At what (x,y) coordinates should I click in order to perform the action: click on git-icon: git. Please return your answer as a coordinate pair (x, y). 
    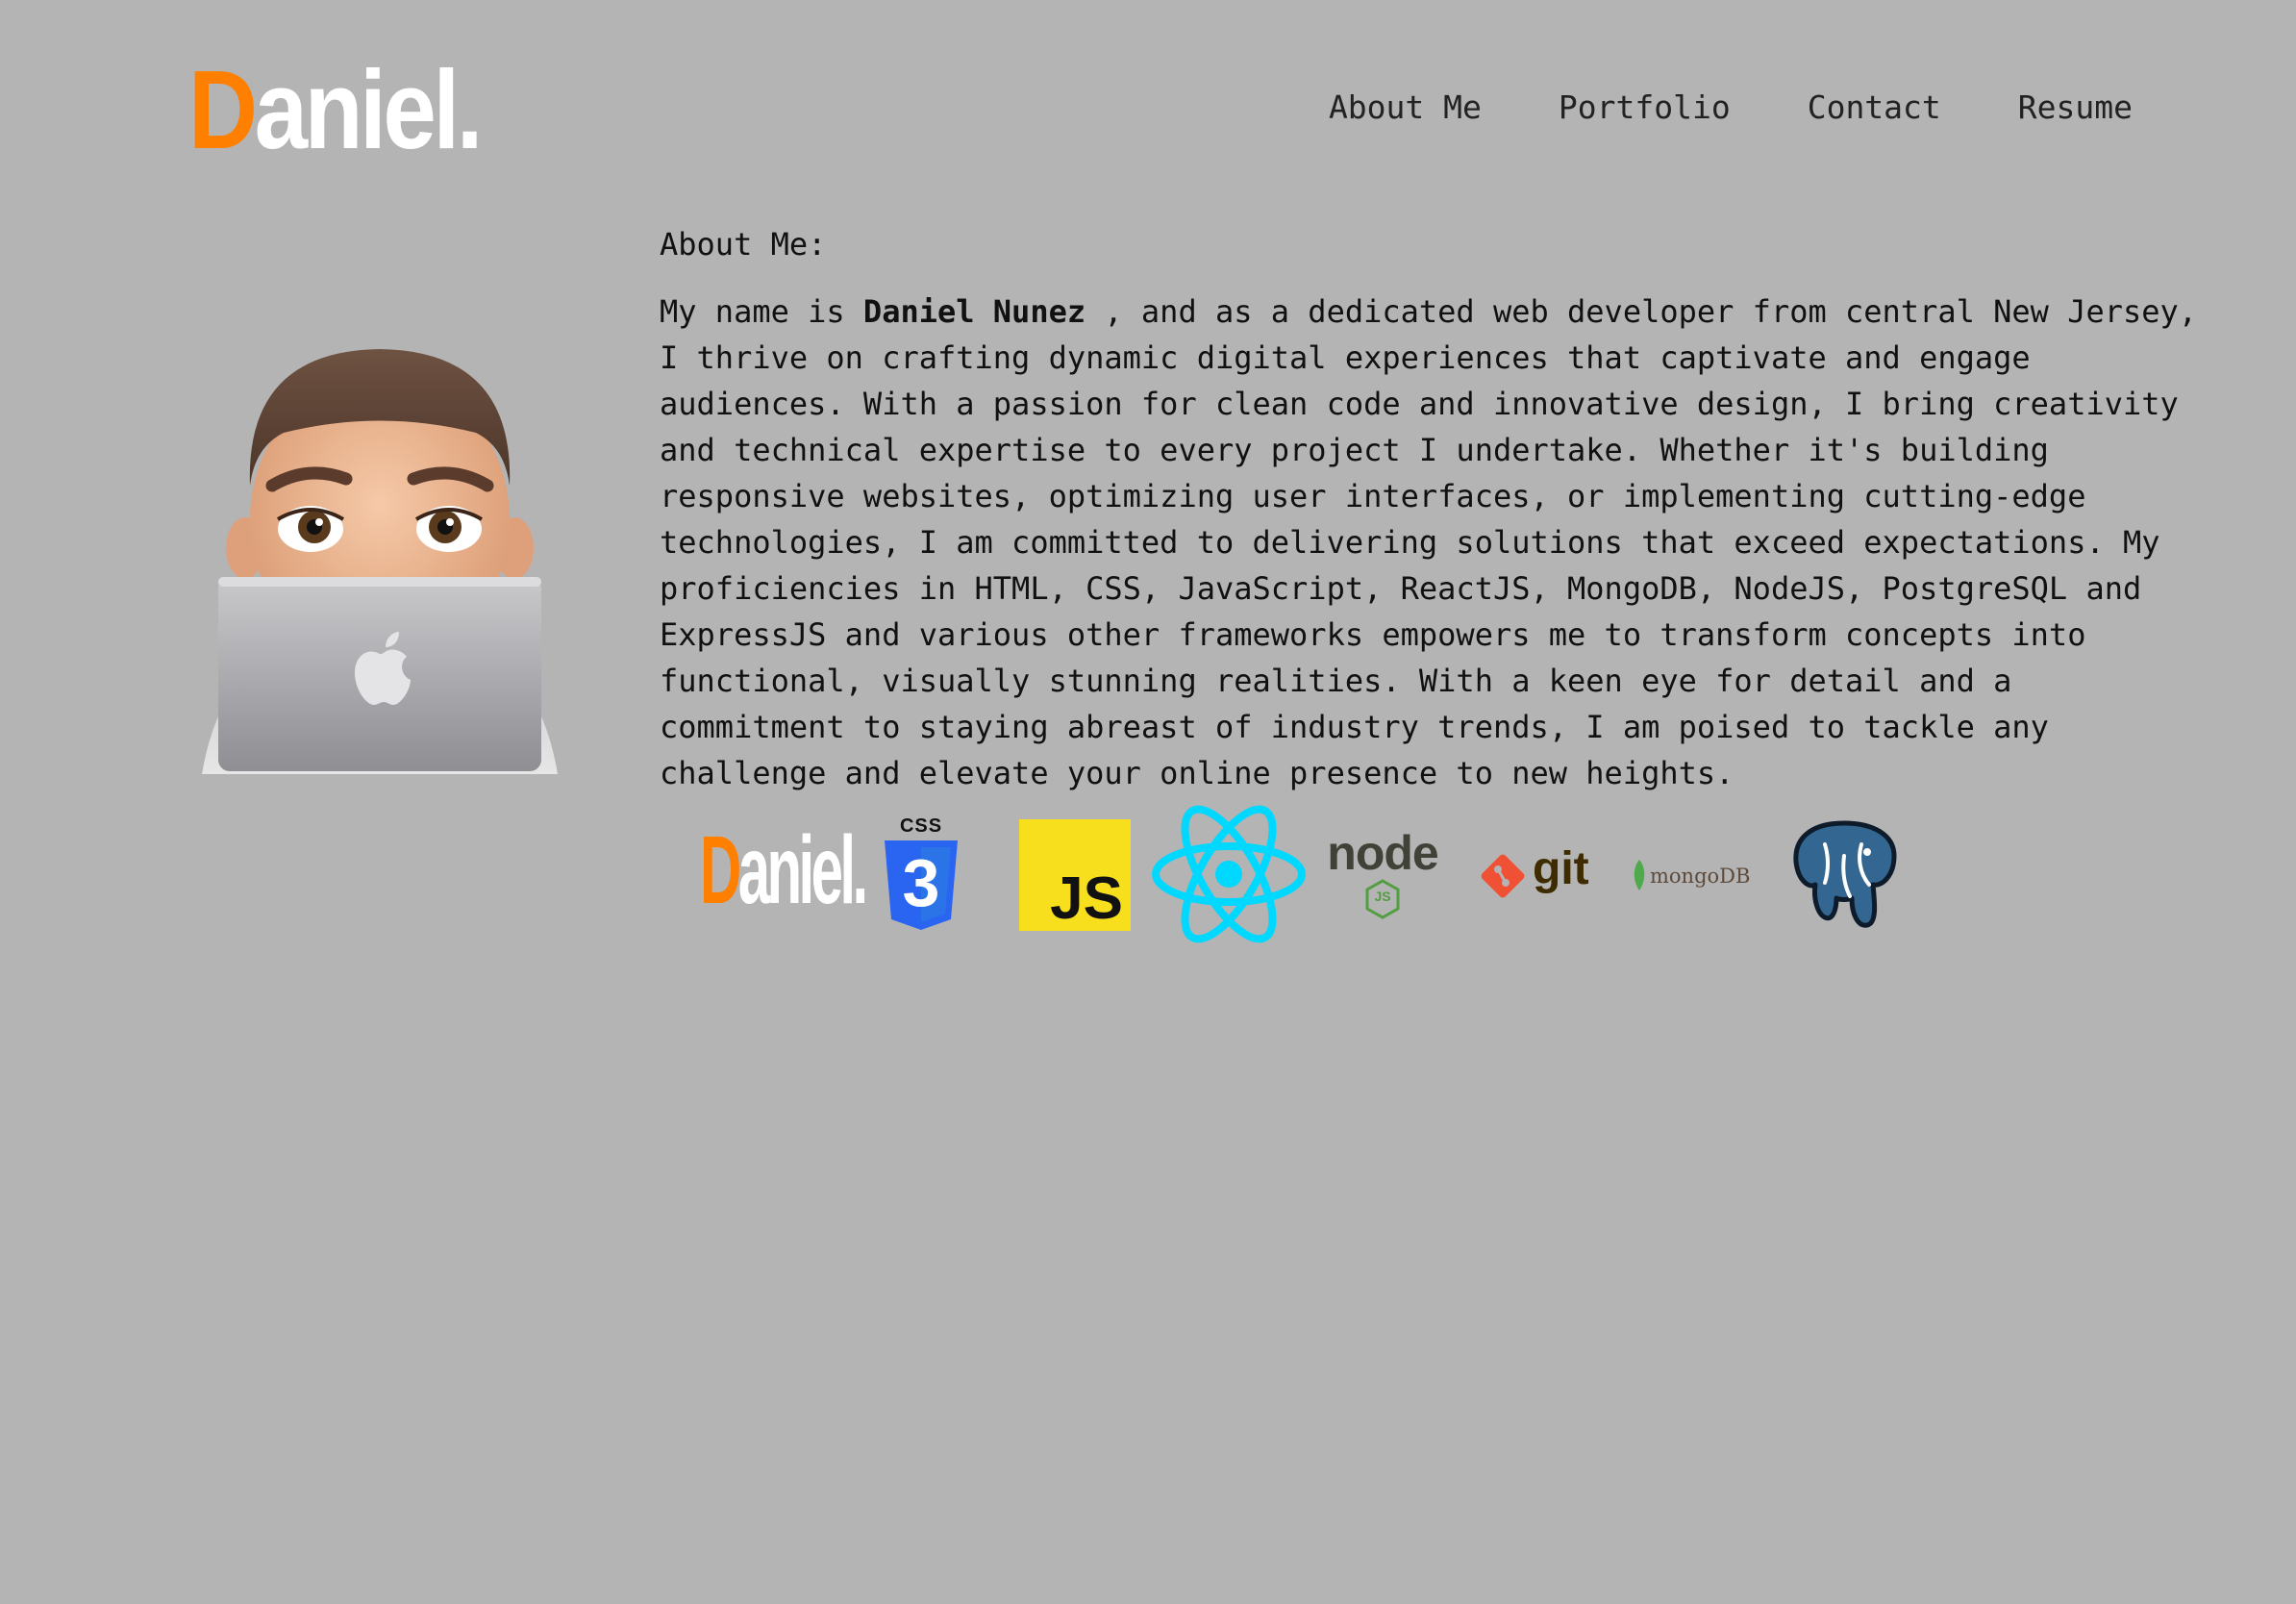
    Looking at the image, I should click on (1539, 876).